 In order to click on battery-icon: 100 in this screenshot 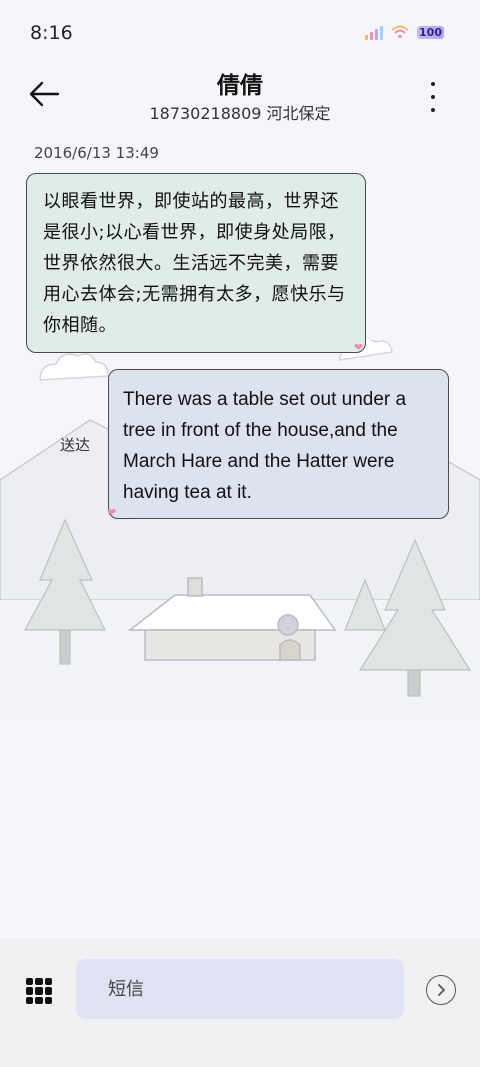, I will do `click(430, 32)`.